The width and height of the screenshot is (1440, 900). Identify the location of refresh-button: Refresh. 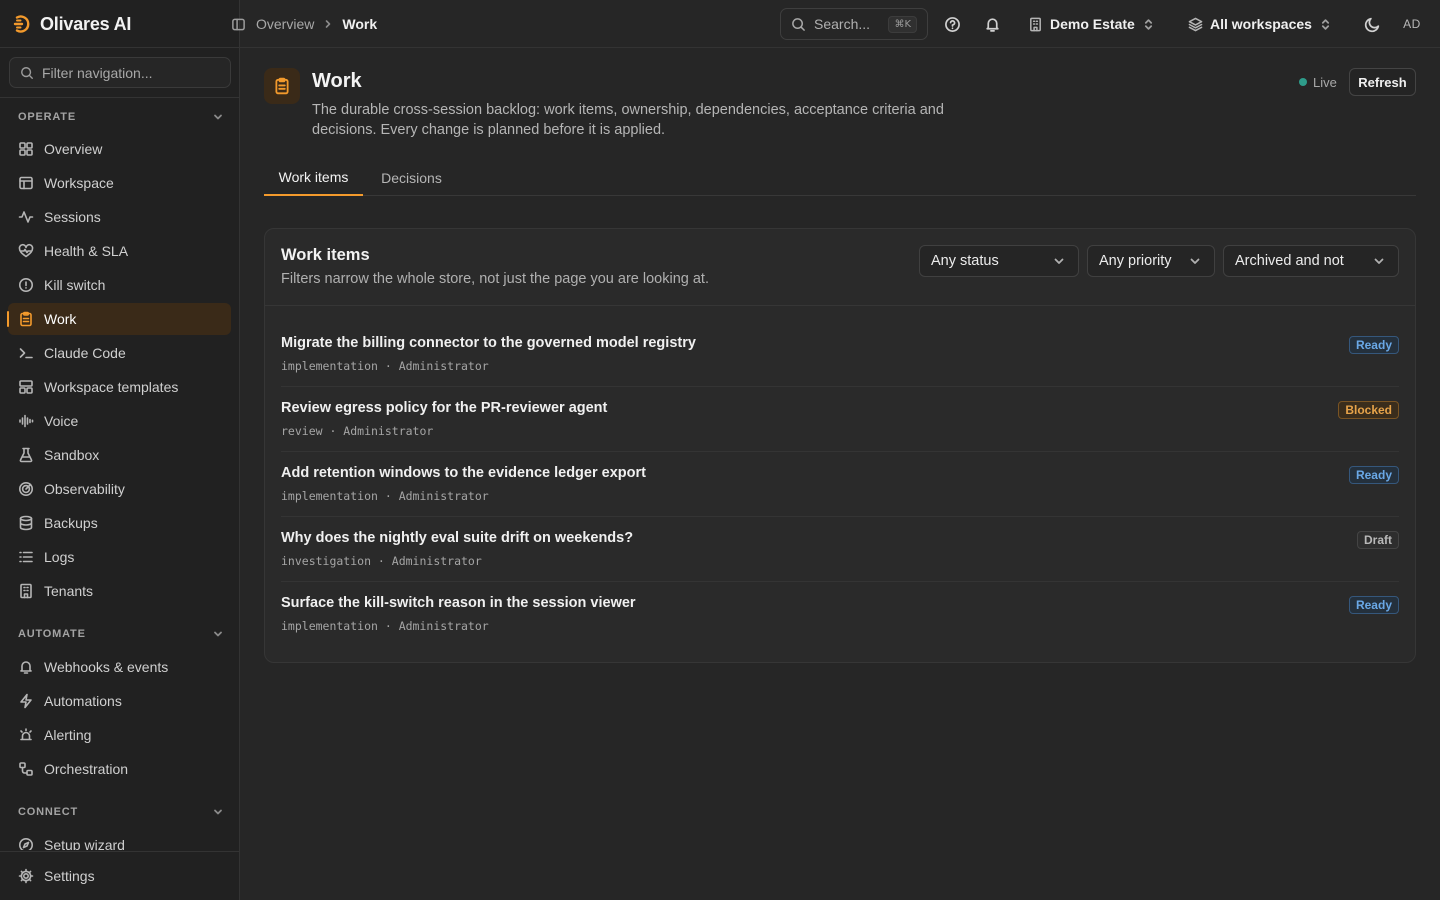
(1382, 82).